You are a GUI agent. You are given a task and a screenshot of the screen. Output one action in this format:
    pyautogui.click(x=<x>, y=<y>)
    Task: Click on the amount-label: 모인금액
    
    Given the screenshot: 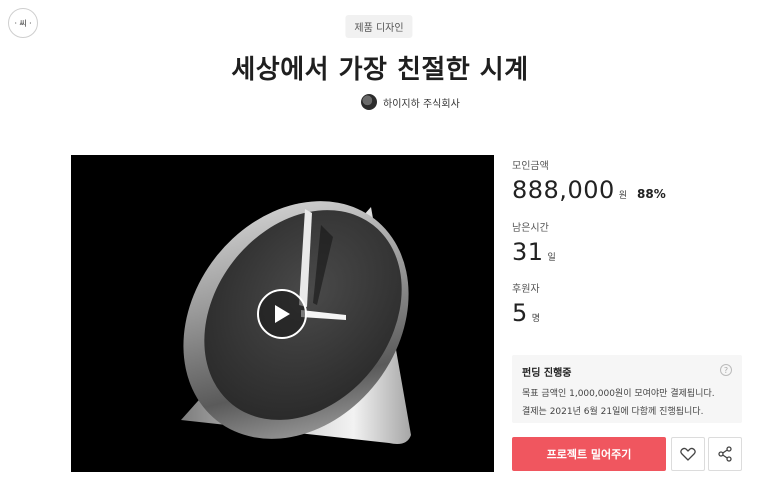 What is the action you would take?
    pyautogui.click(x=530, y=166)
    